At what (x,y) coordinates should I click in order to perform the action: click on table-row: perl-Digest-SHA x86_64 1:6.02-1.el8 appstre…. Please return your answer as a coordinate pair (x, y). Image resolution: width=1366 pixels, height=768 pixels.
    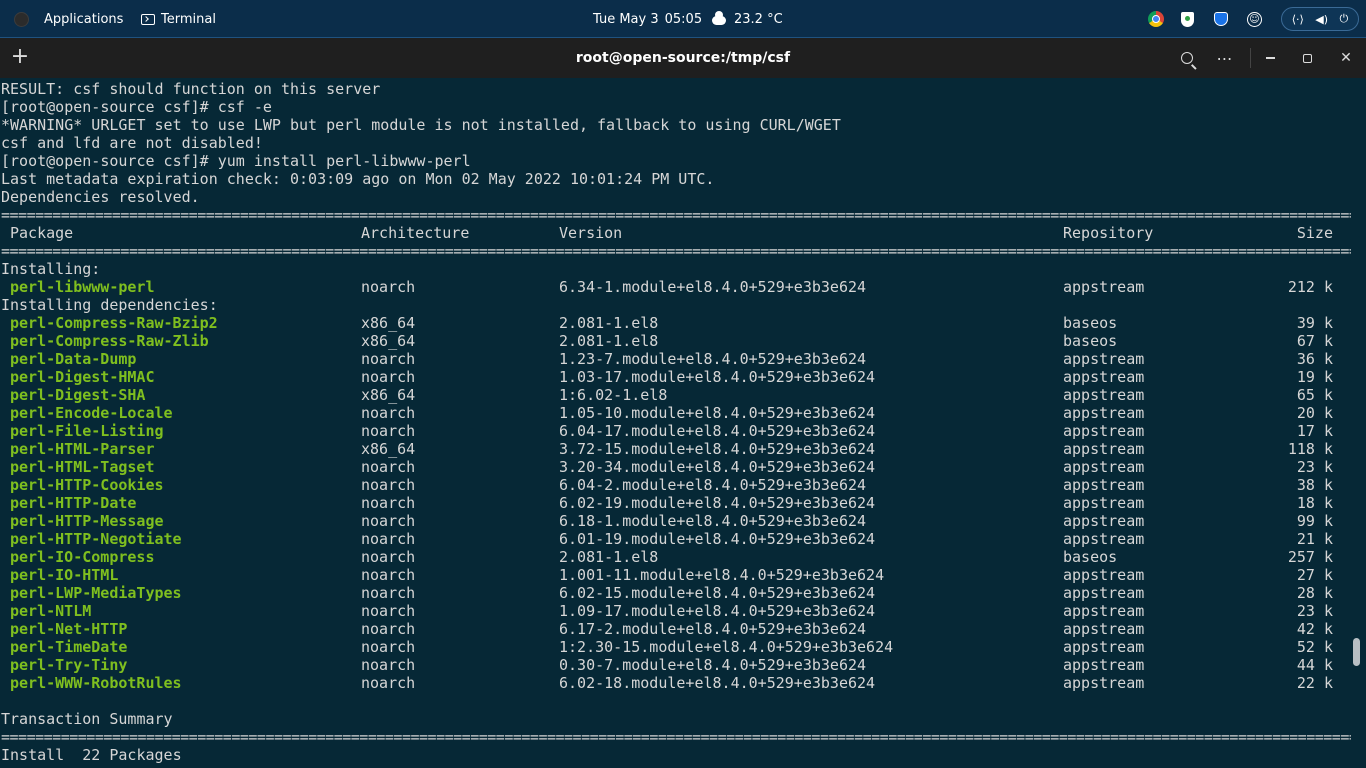
    Looking at the image, I should click on (676, 395).